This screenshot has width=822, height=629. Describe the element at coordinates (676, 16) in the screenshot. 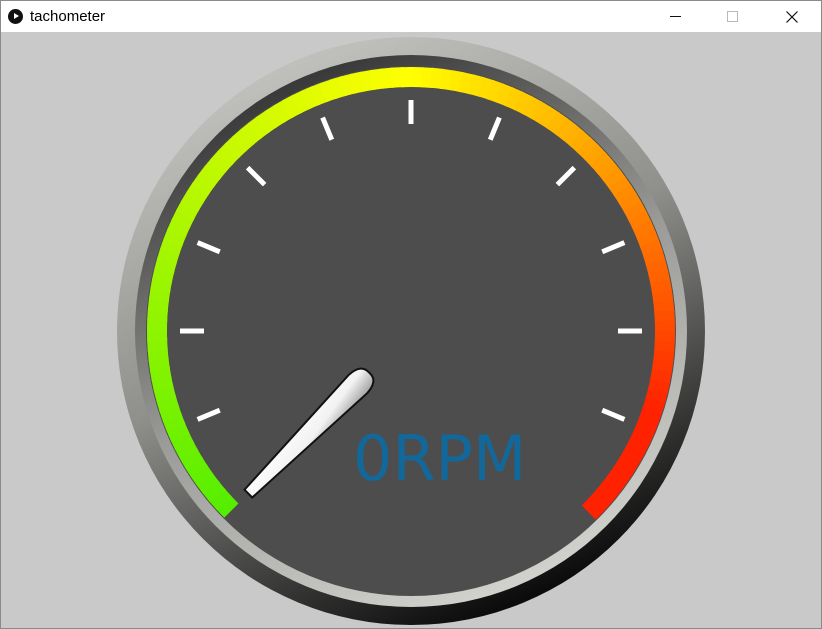

I see `minimize-button` at that location.